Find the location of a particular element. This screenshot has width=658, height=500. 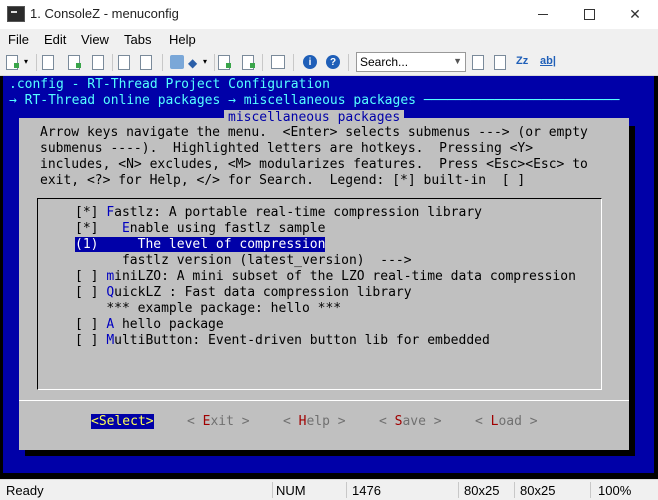

item-label: hello package is located at coordinates (169, 324).